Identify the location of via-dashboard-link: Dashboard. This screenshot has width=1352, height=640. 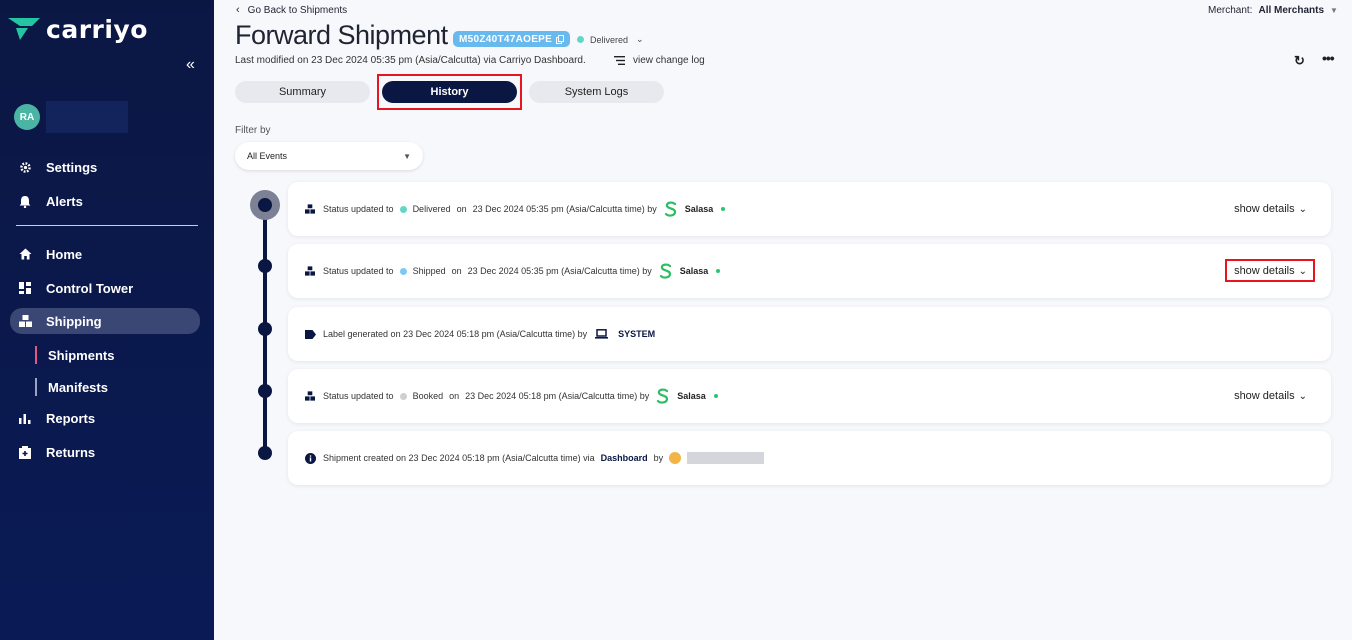
(624, 458).